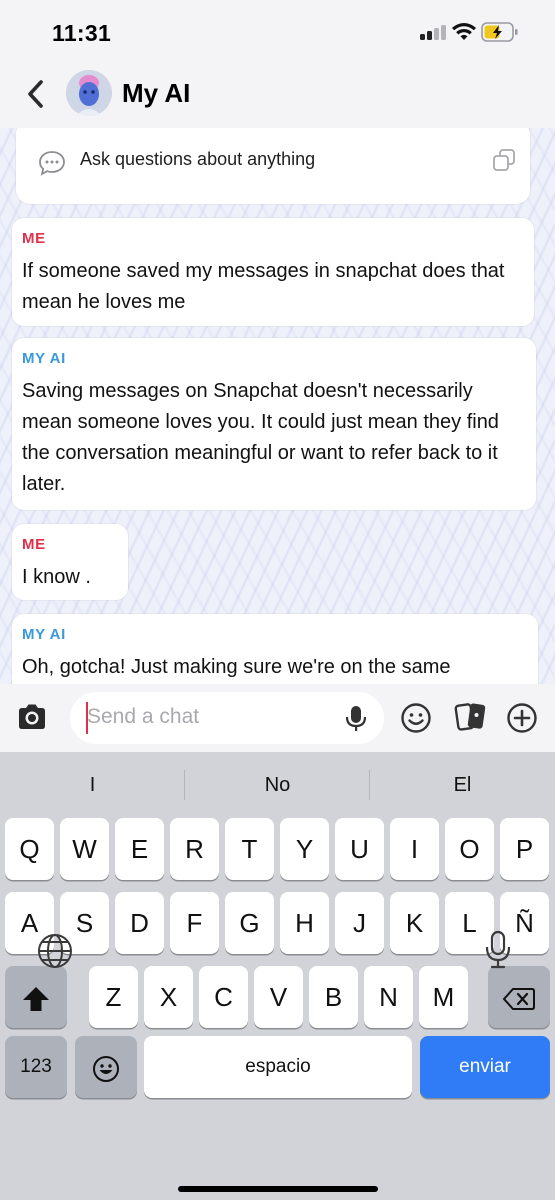  Describe the element at coordinates (168, 997) in the screenshot. I see `key-x: X` at that location.